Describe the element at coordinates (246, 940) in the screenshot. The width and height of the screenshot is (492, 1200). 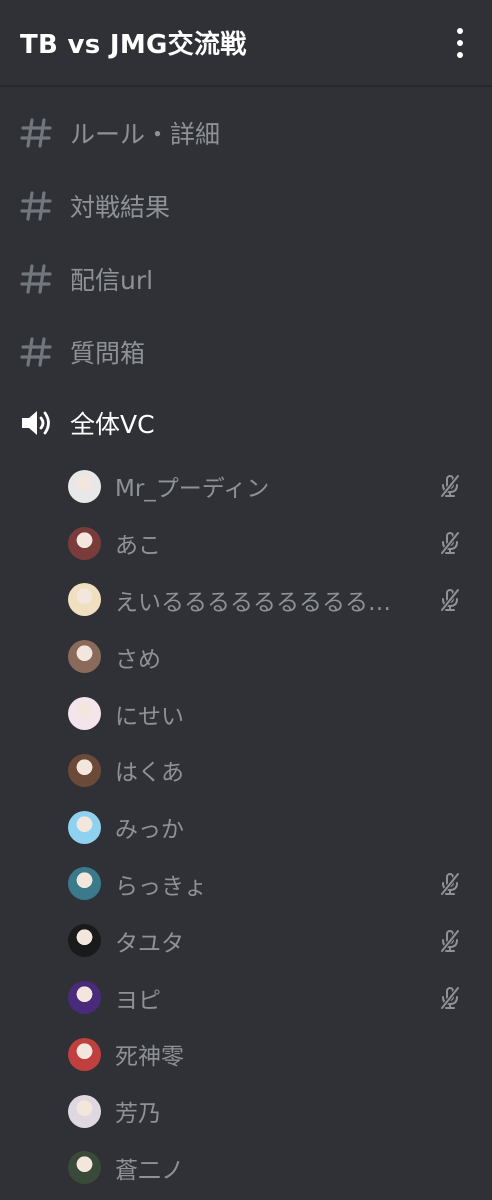
I see `voice-member: タユタ` at that location.